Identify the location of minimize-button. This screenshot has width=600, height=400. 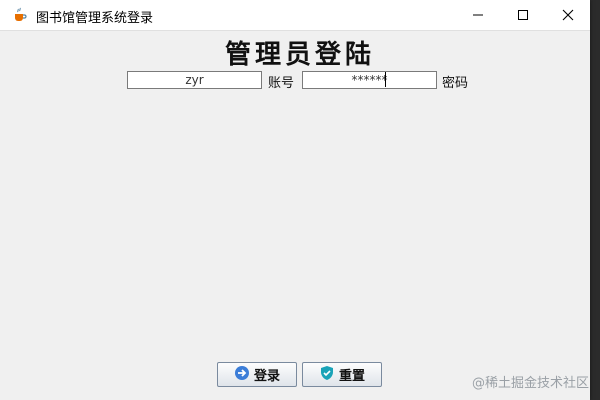
(478, 15).